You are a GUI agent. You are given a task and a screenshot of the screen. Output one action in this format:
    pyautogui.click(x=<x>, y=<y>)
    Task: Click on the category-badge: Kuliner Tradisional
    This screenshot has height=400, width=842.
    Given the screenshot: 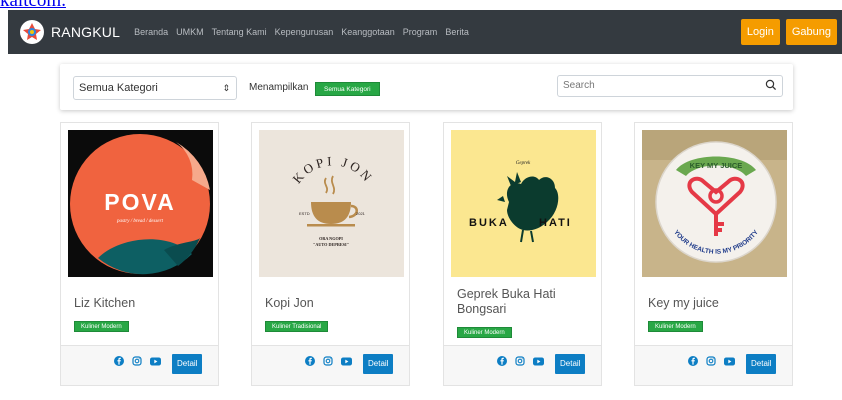 What is the action you would take?
    pyautogui.click(x=297, y=326)
    